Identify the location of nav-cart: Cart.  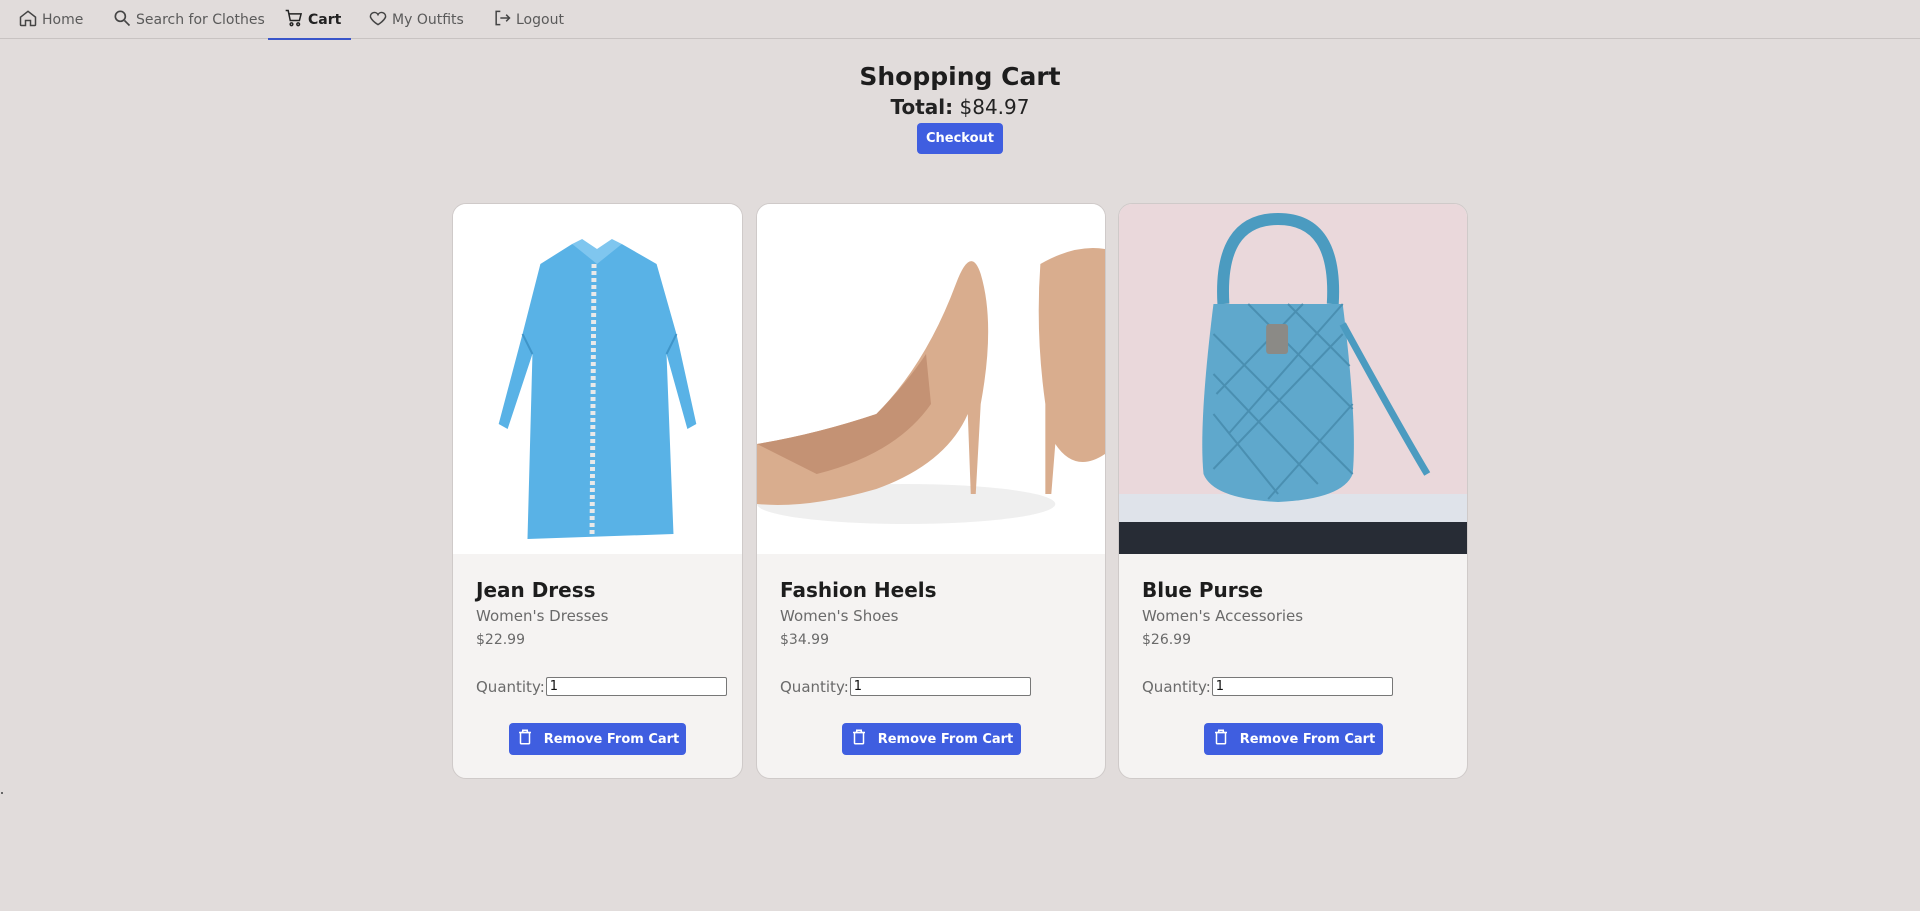
(309, 20).